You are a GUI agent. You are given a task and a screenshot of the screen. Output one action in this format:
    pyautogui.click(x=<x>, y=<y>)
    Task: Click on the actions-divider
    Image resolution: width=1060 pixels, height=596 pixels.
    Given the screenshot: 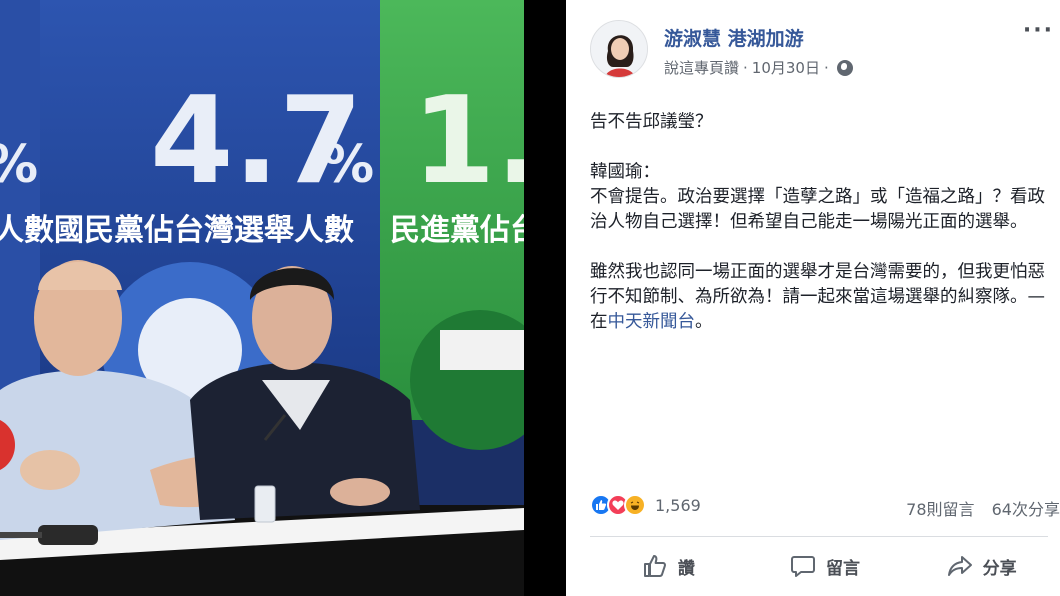 What is the action you would take?
    pyautogui.click(x=819, y=536)
    